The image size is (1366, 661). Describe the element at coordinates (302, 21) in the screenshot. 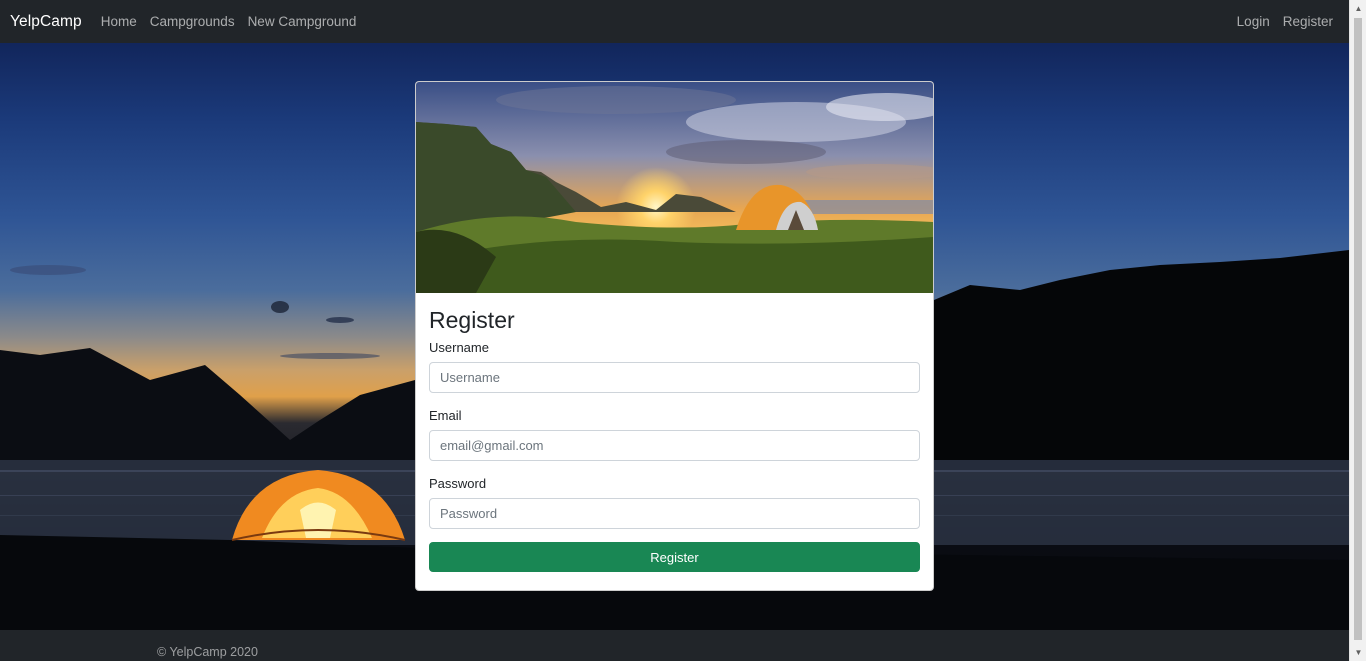

I see `nav-link-new-campground: New Campground` at that location.